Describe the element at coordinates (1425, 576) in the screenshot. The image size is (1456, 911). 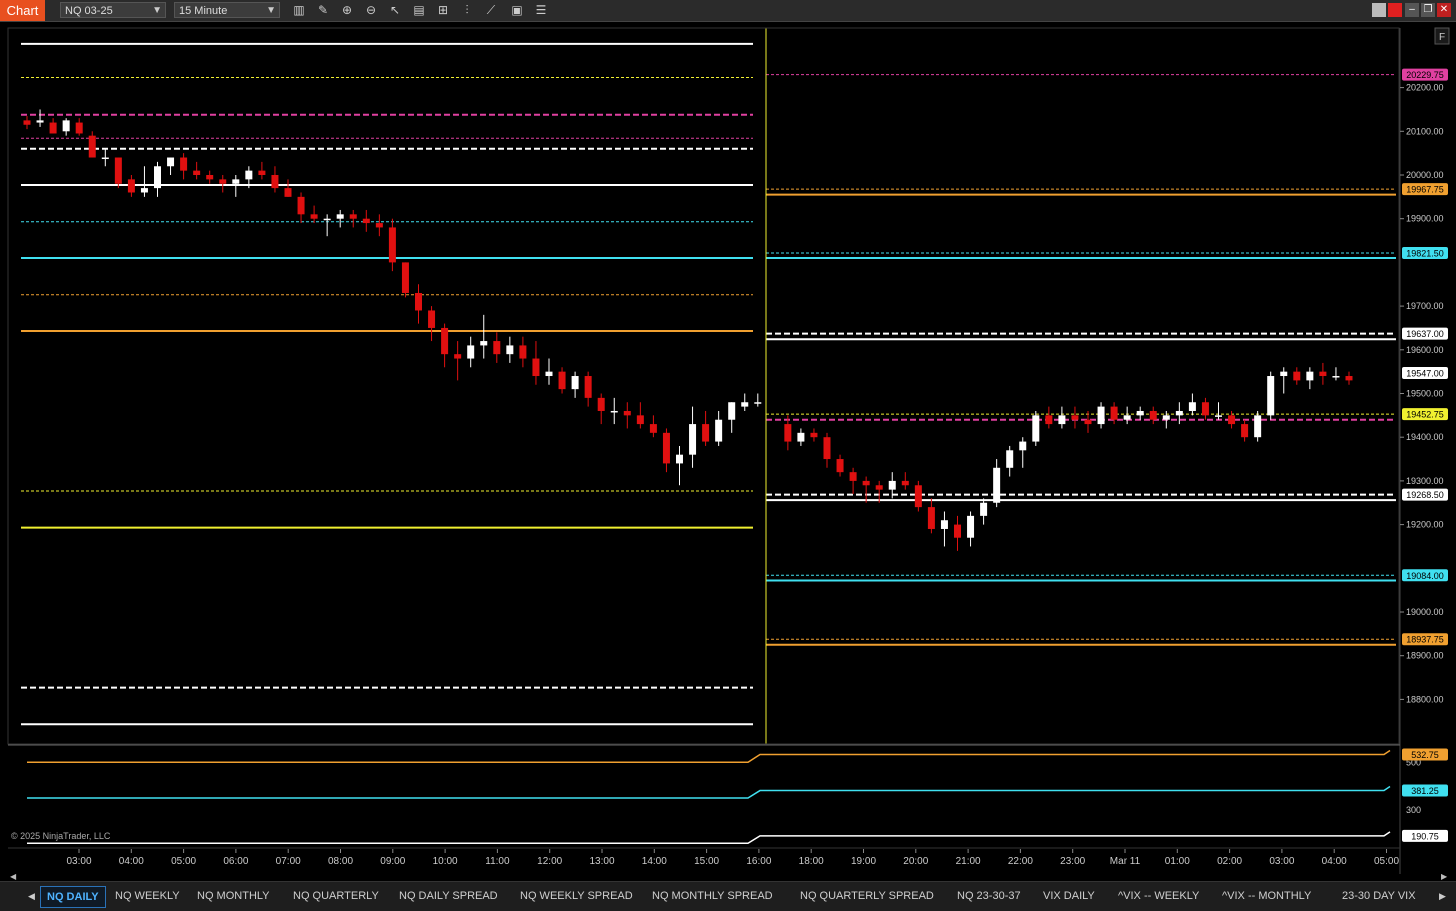
I see `svg-text: 19084.00` at that location.